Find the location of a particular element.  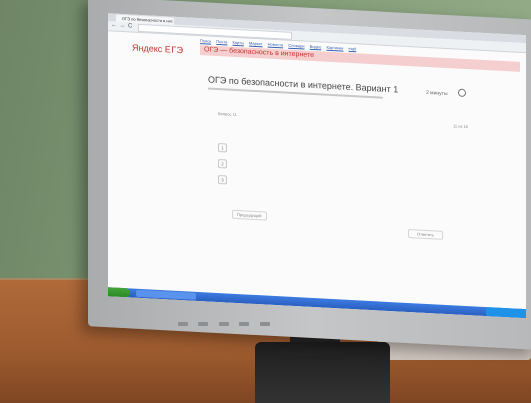

option-key: 2 is located at coordinates (222, 164).